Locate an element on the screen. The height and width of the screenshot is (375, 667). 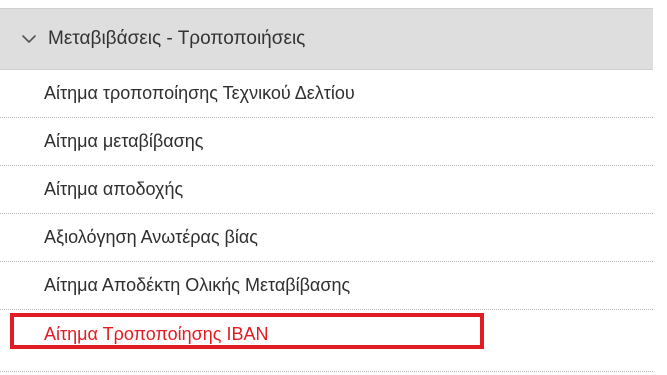
menu-item-label: Αίτημα Τροποποίησης IBAN is located at coordinates (156, 333).